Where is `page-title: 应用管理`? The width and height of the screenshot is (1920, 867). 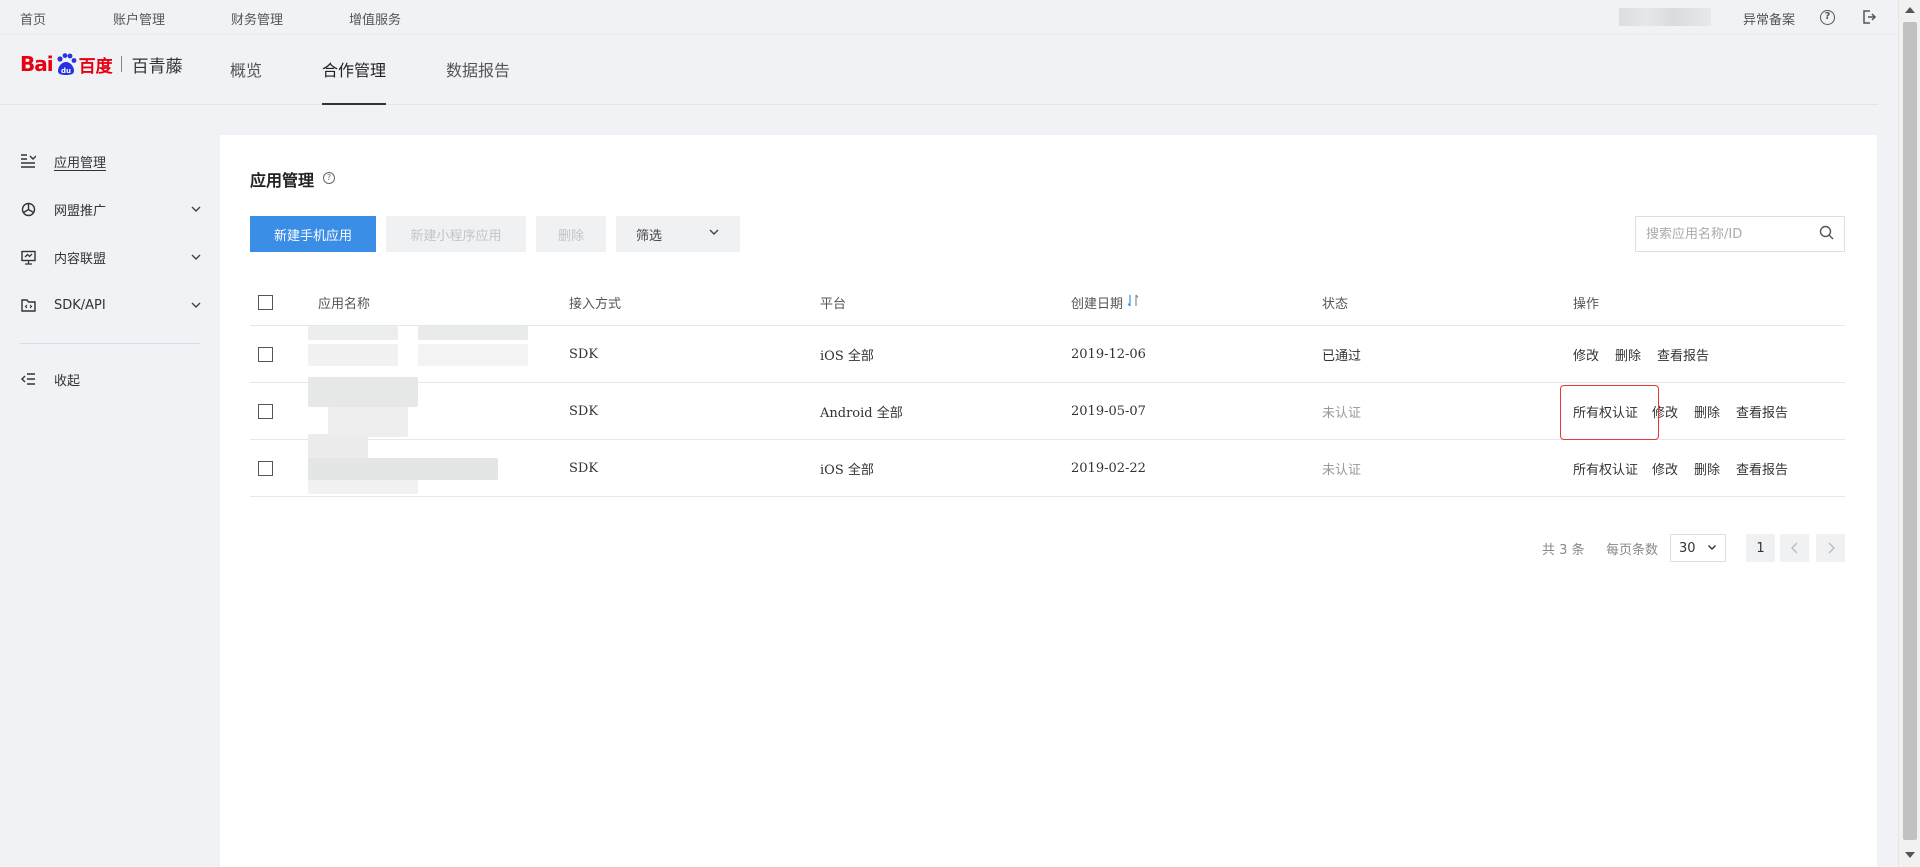 page-title: 应用管理 is located at coordinates (282, 180).